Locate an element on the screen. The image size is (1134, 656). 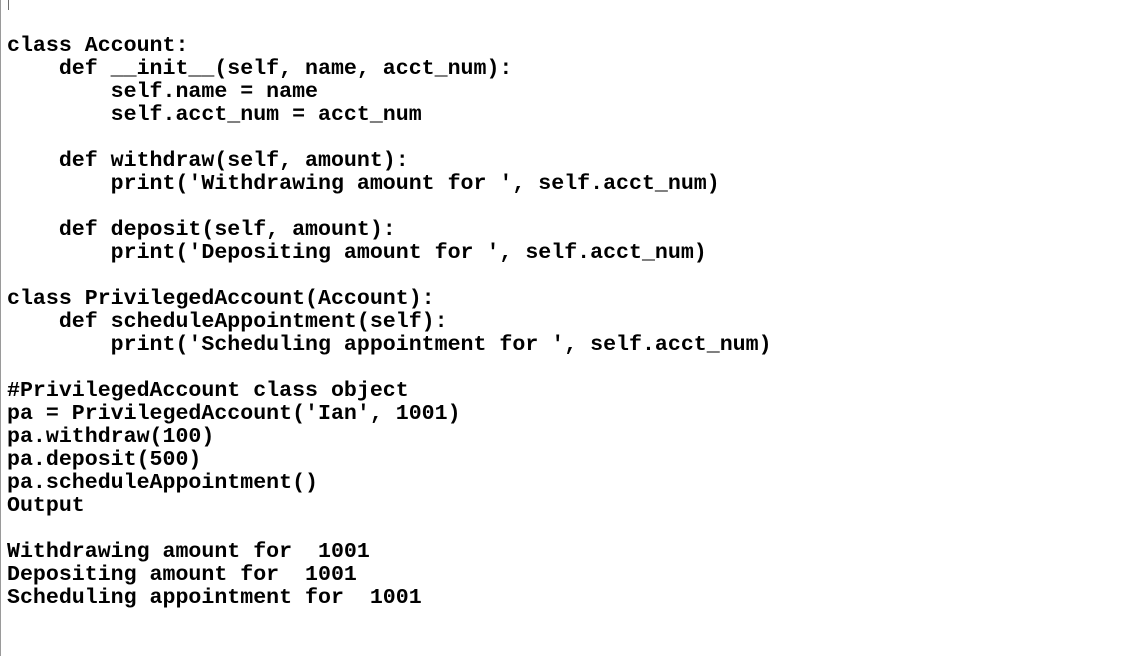
text-cursor is located at coordinates (8, 5).